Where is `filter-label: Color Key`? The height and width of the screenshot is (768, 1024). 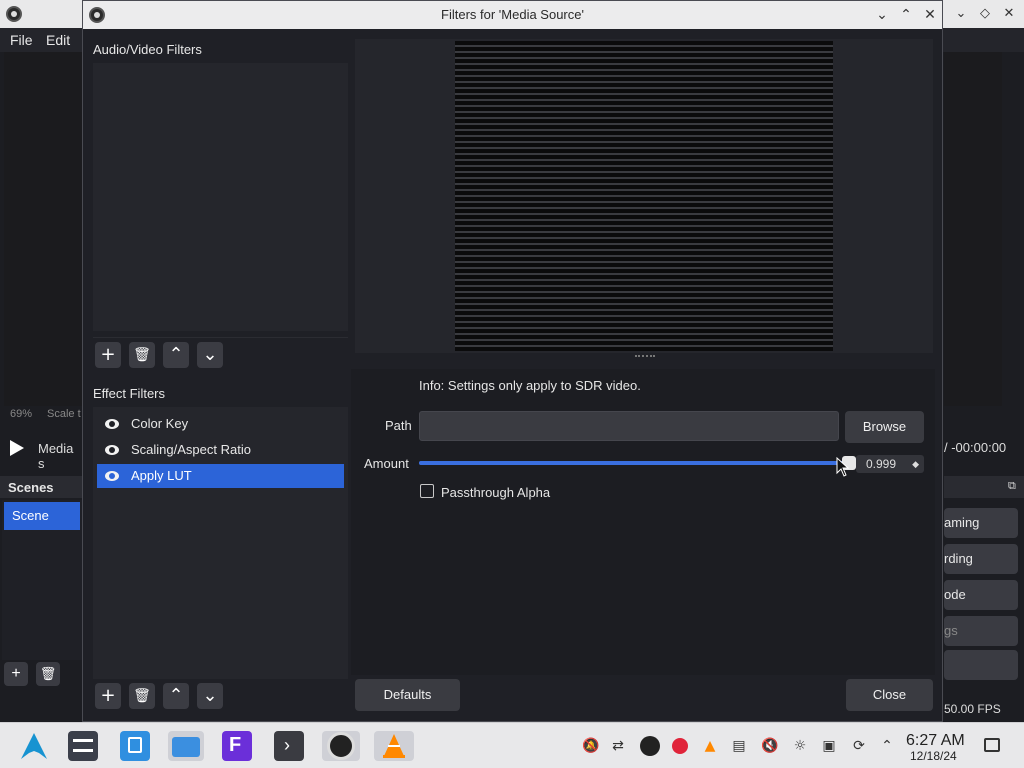 filter-label: Color Key is located at coordinates (160, 423).